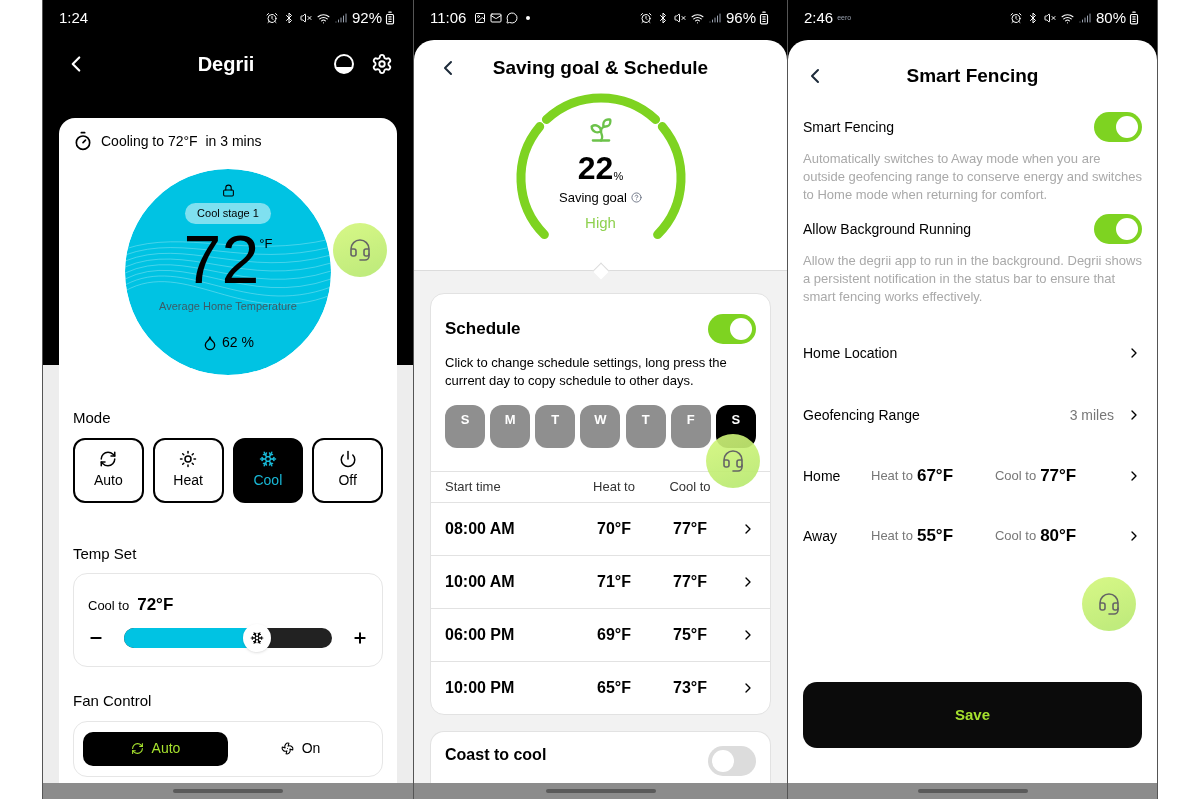 The width and height of the screenshot is (1200, 799). Describe the element at coordinates (228, 306) in the screenshot. I see `dial-caption: Average Home Temperature` at that location.